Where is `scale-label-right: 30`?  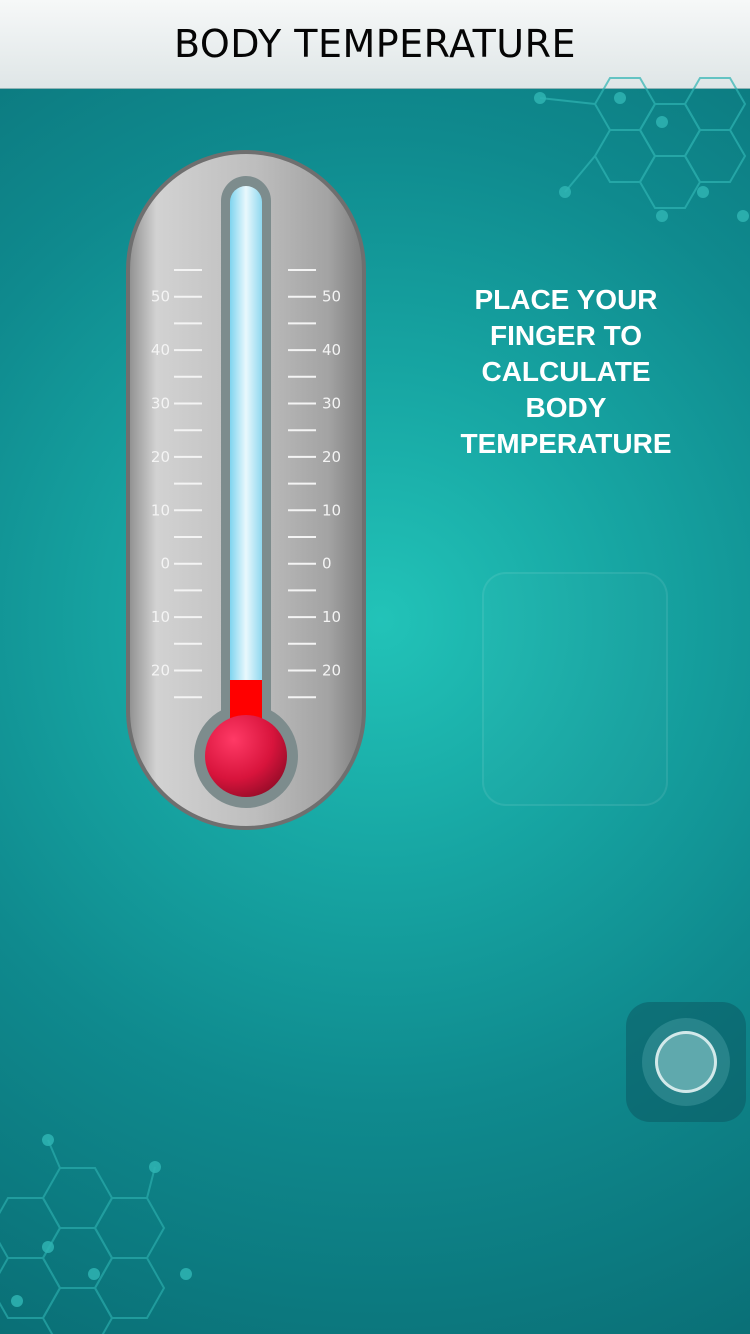
scale-label-right: 30 is located at coordinates (331, 404).